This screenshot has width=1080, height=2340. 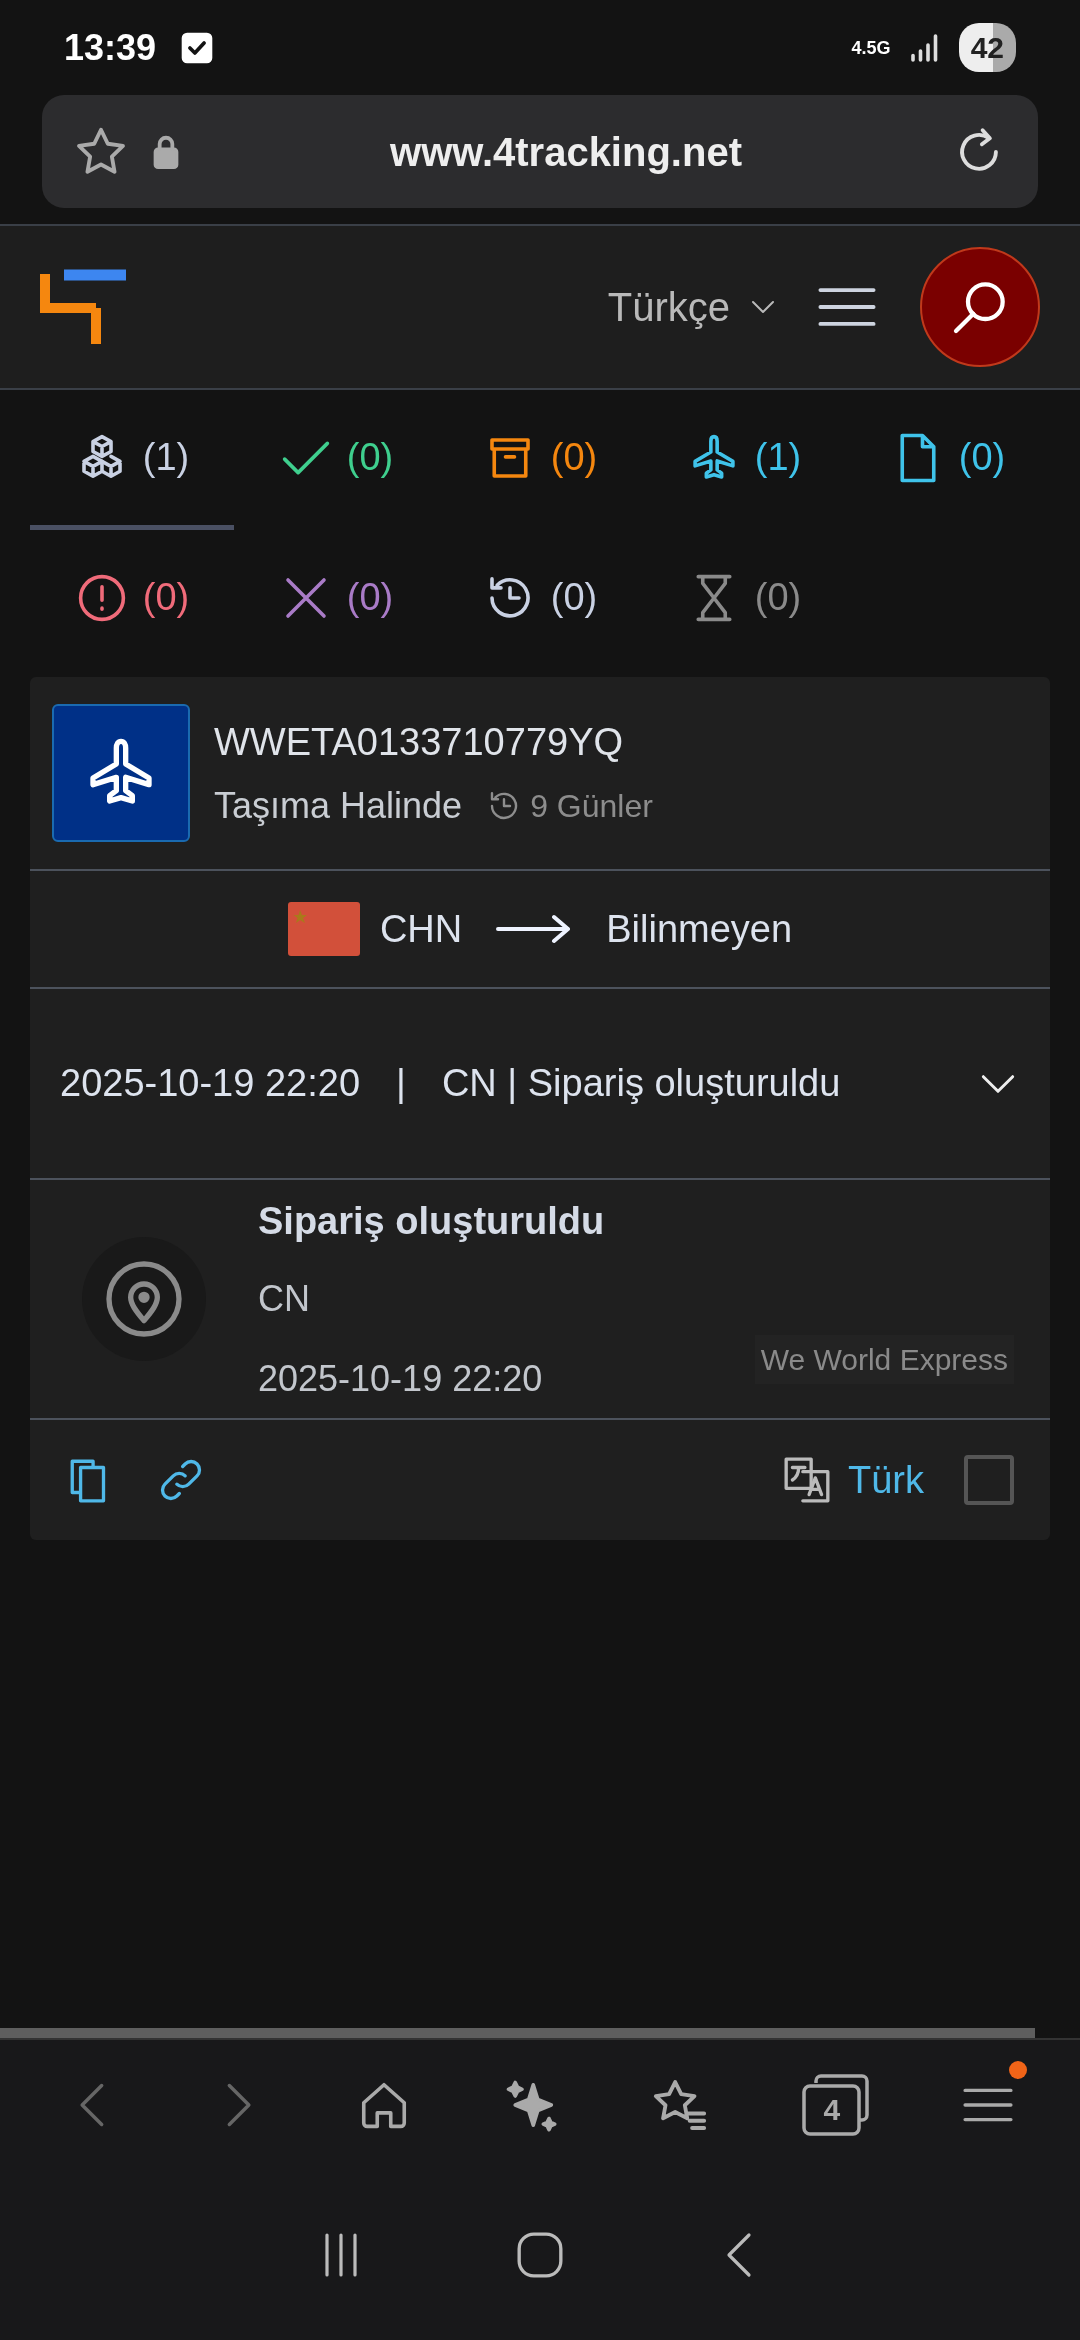 What do you see at coordinates (110, 47) in the screenshot?
I see `time-text: 13:39` at bounding box center [110, 47].